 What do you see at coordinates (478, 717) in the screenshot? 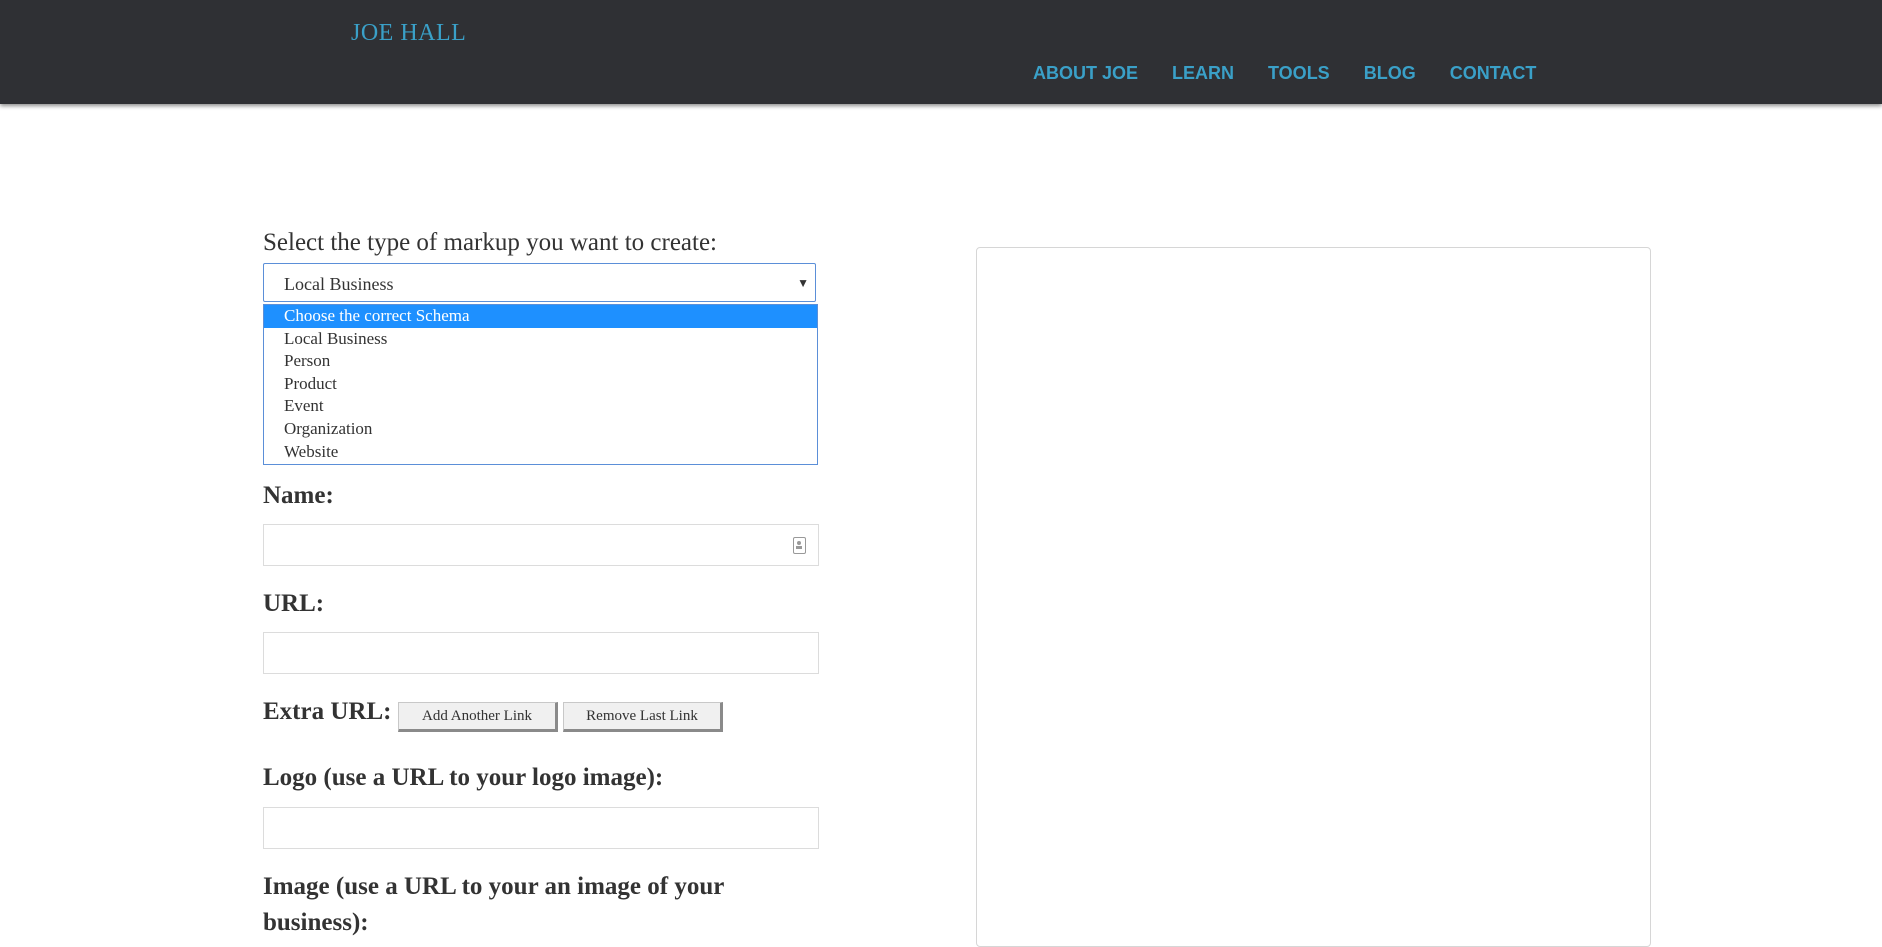
I see `add-another-link-button: Add Another Link` at bounding box center [478, 717].